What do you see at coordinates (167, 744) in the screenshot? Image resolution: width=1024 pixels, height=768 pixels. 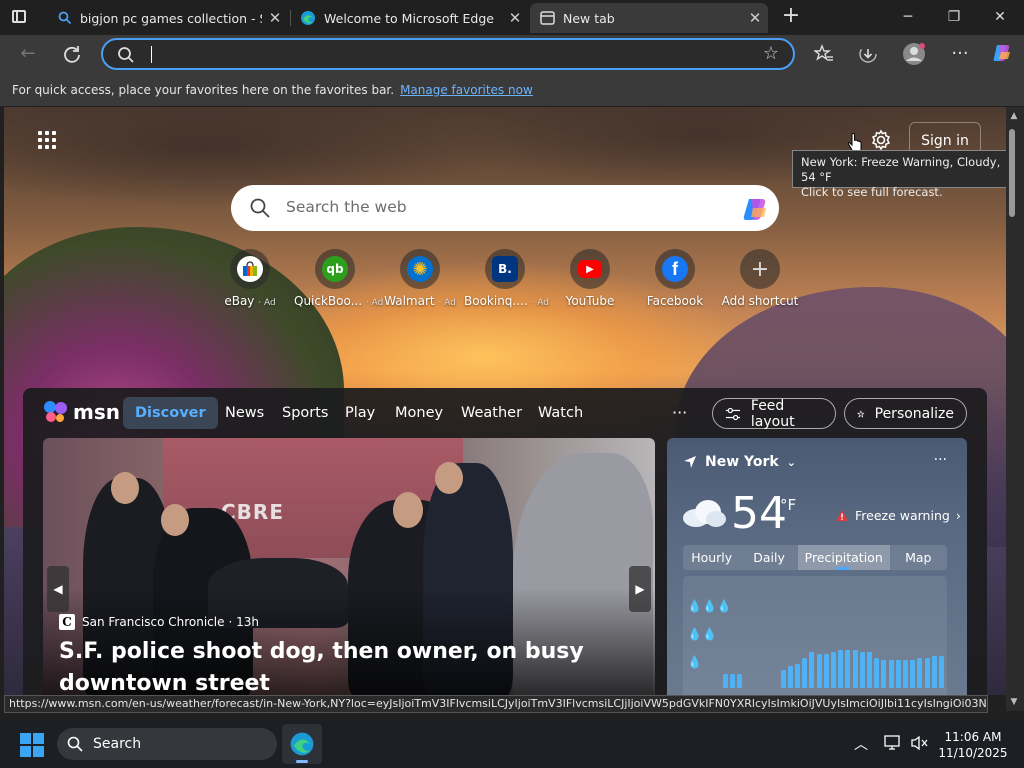 I see `taskbar-search: Search` at bounding box center [167, 744].